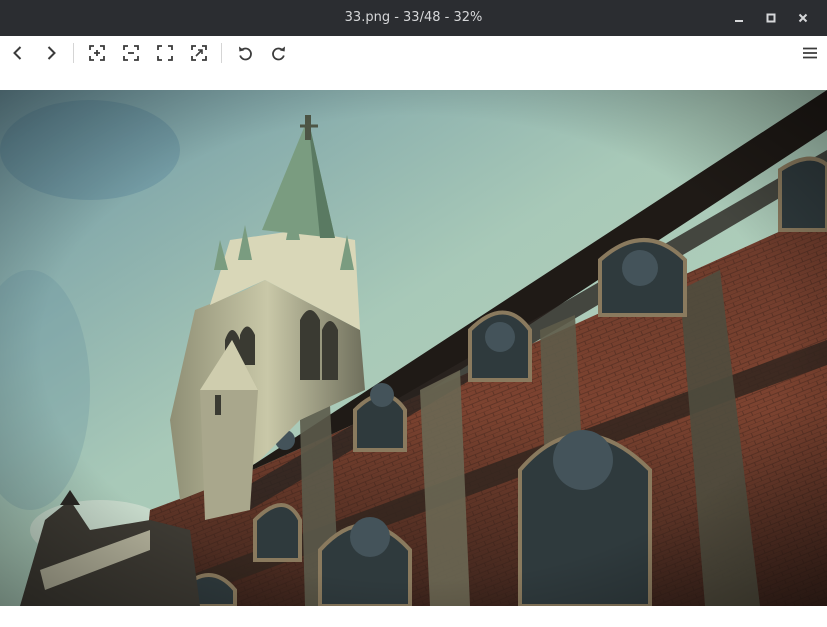 The height and width of the screenshot is (627, 827). I want to click on zoom-out-icon, so click(131, 53).